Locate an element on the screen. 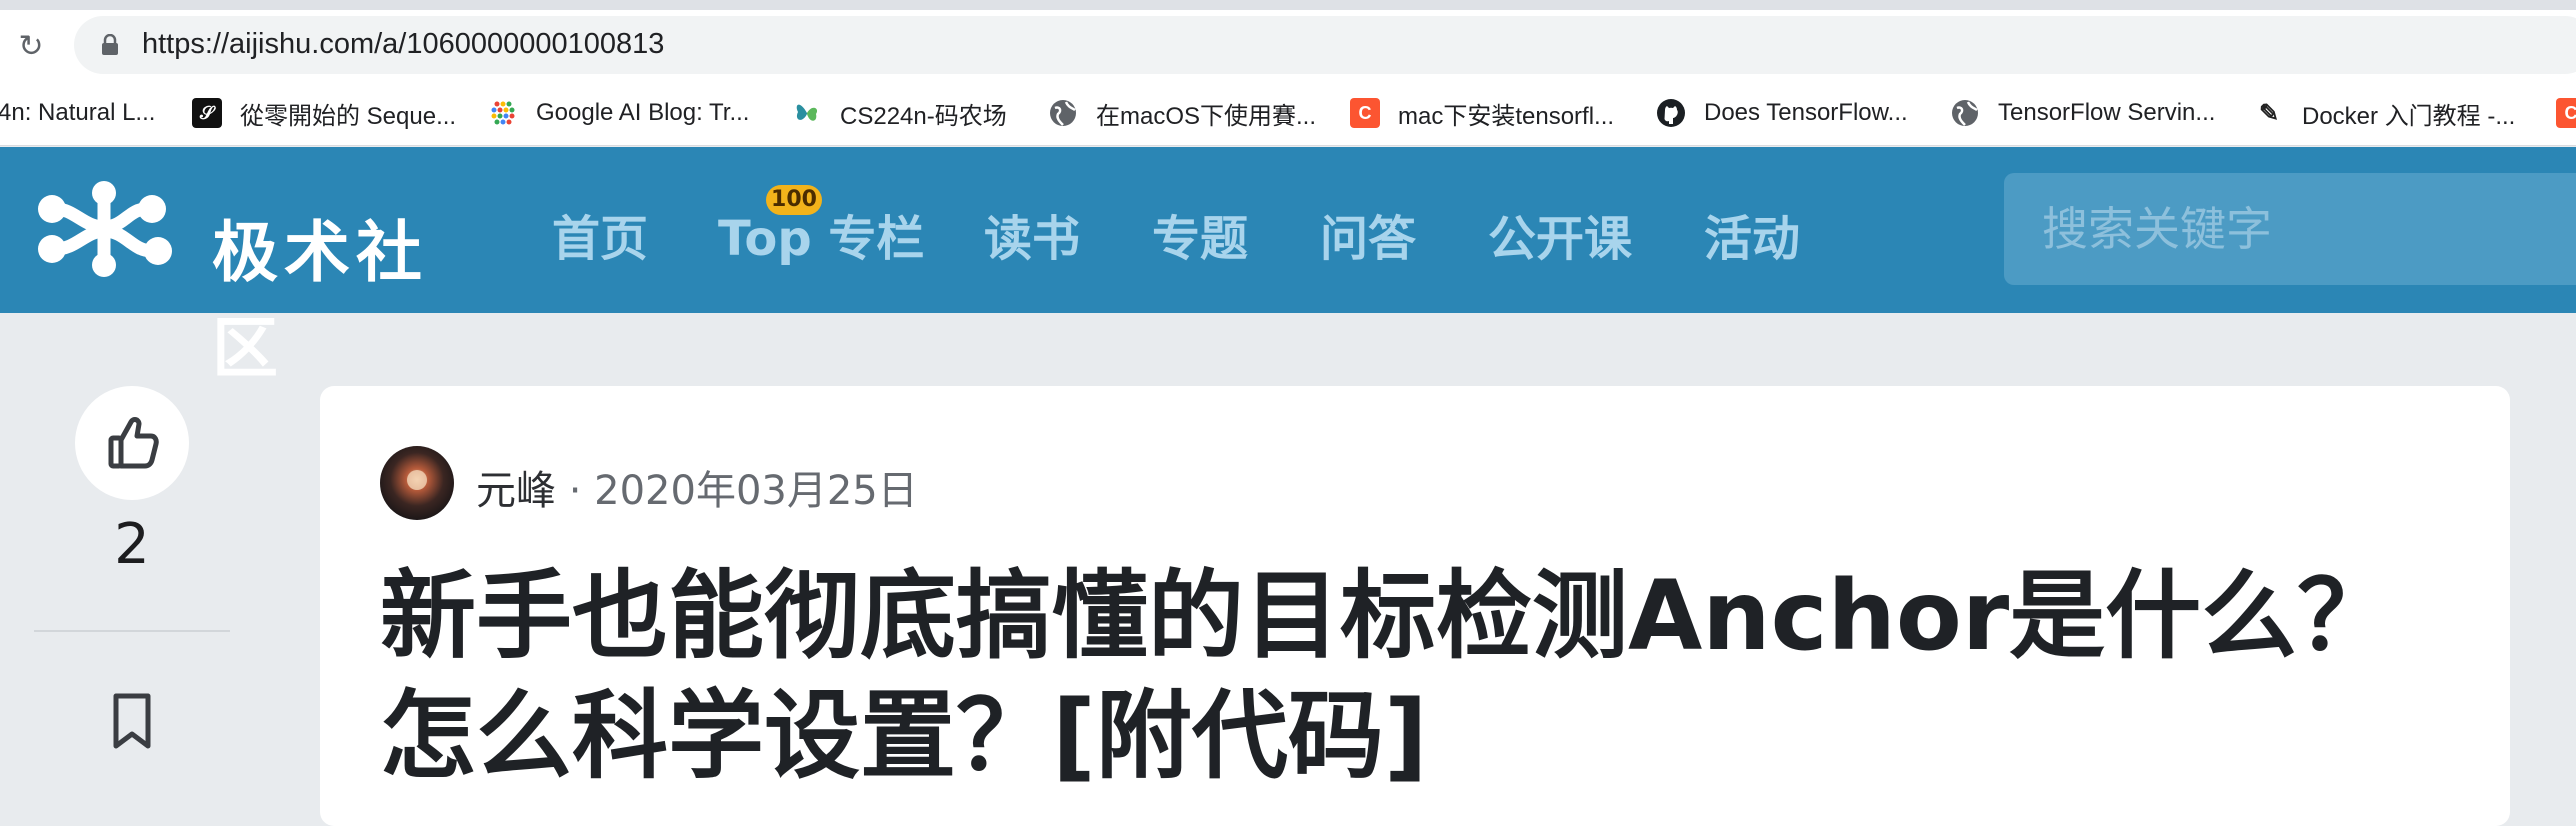 The height and width of the screenshot is (826, 2576). browser-tab-strip is located at coordinates (1288, 5).